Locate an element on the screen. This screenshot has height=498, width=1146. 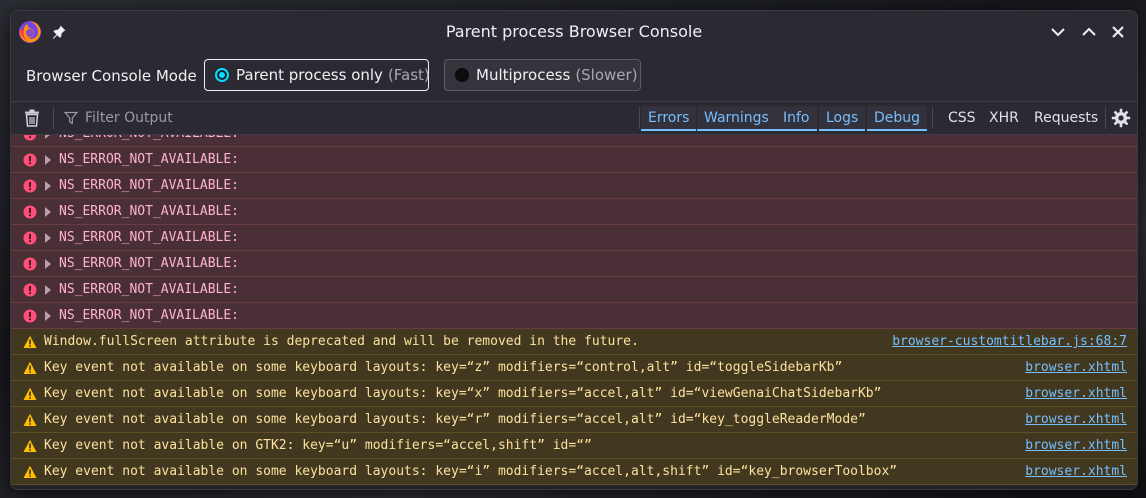
title-bar: Parent process Browser Console is located at coordinates (574, 32).